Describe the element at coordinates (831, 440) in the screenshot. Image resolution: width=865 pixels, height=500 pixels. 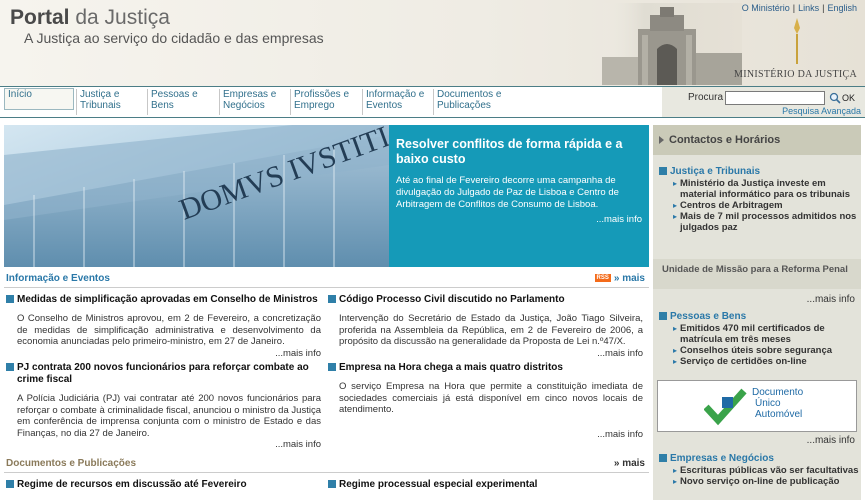
I see `dua-more-link: ...mais info` at that location.